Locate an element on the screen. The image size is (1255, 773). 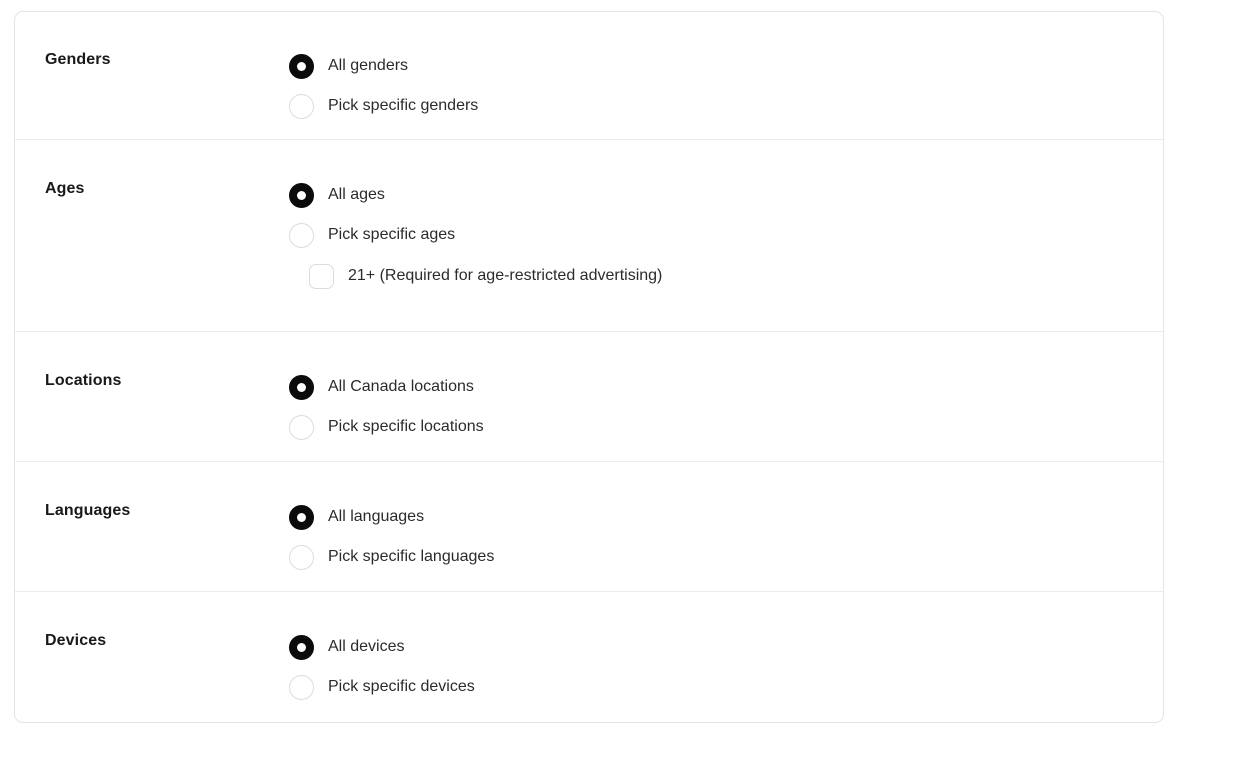
option-row-pick-specific-languages: Pick specific languages is located at coordinates (726, 557).